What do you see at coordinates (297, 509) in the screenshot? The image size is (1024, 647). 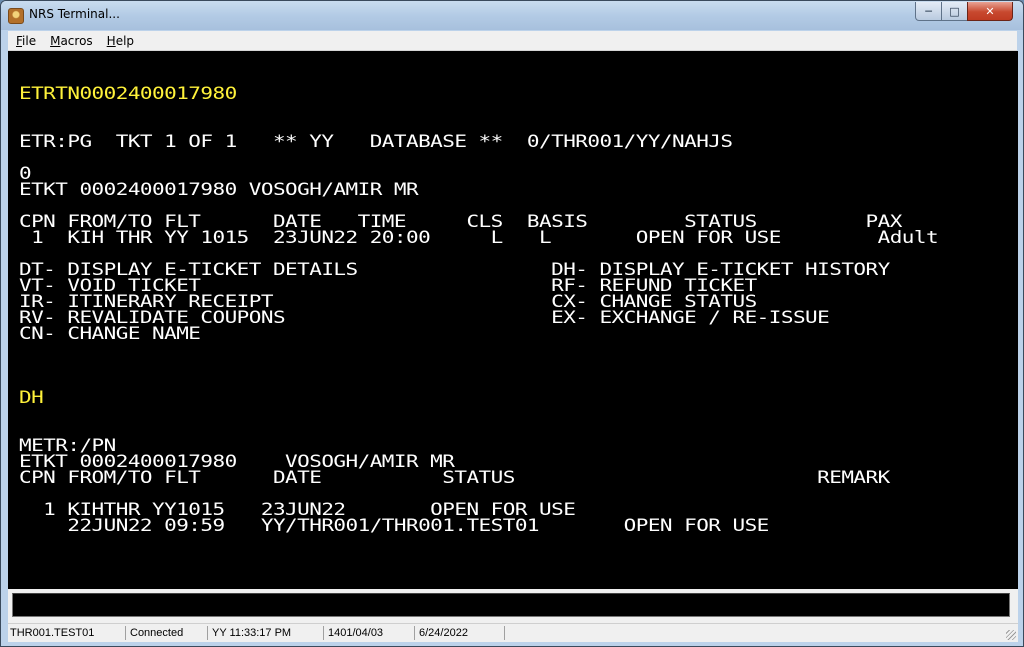 I see `terminal-line: 1 KIHTHR YY1015 23JUN22 OPEN FOR USE` at bounding box center [297, 509].